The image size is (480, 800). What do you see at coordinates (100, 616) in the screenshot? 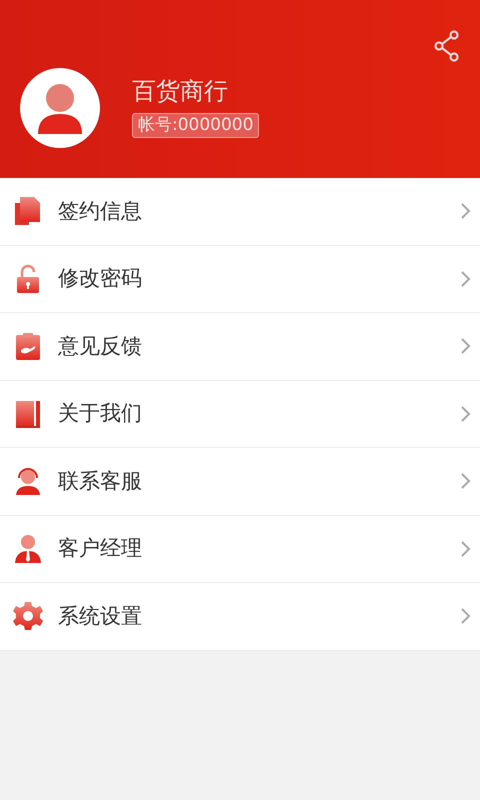
I see `menu-label: 系统设置` at bounding box center [100, 616].